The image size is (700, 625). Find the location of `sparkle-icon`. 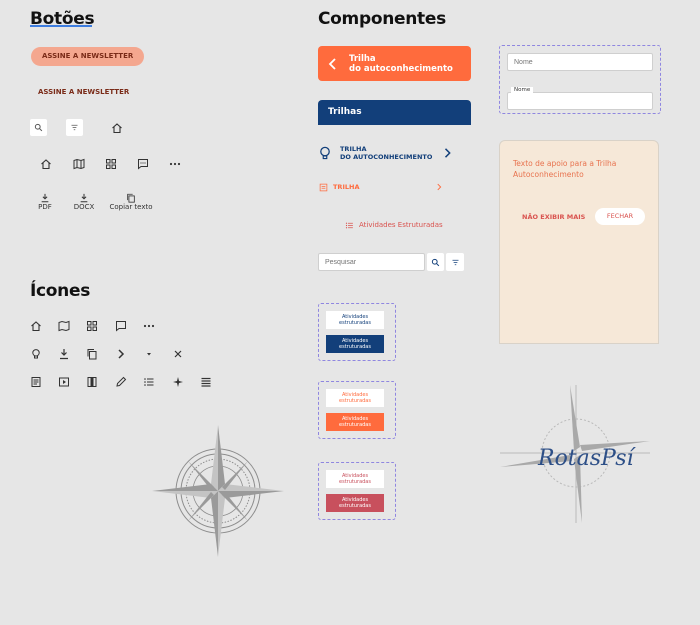

sparkle-icon is located at coordinates (178, 382).